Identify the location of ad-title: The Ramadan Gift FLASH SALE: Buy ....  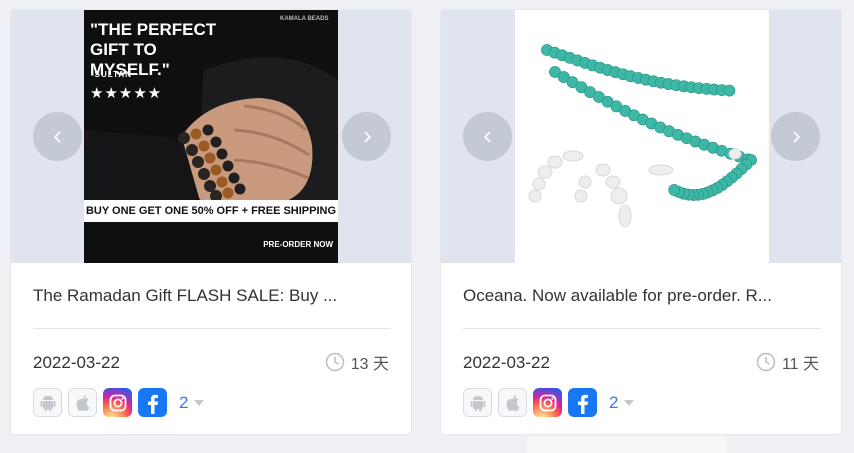
(212, 296).